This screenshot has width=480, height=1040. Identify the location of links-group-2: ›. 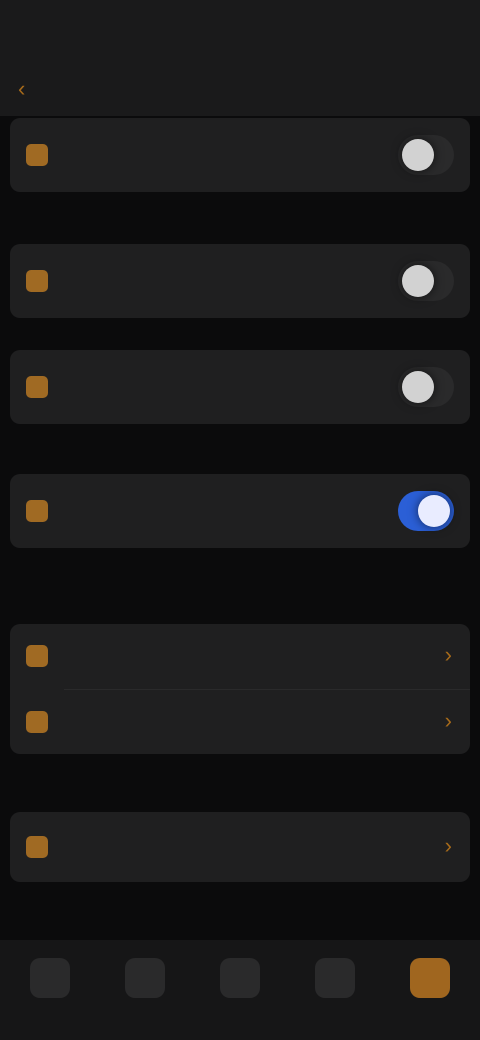
(240, 847).